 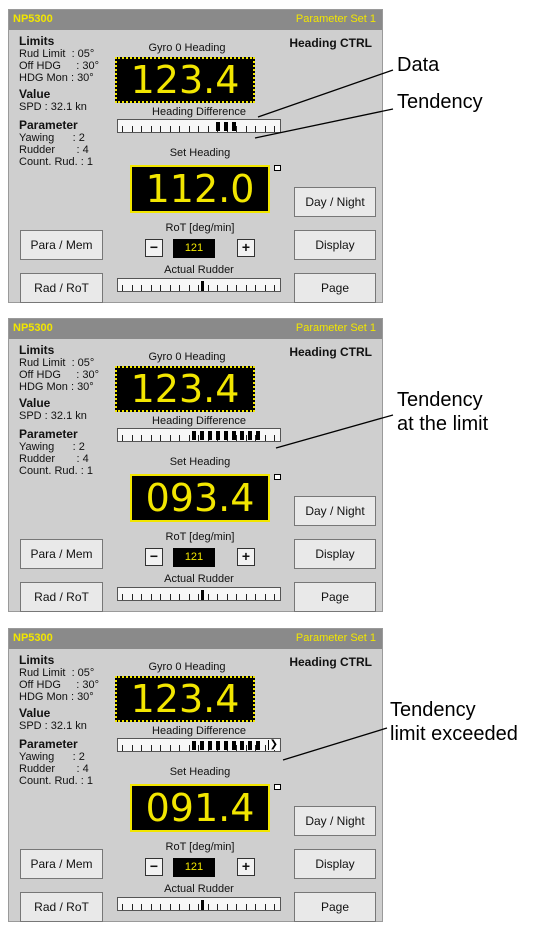 What do you see at coordinates (200, 498) in the screenshot?
I see `set-heading-display: 093.4` at bounding box center [200, 498].